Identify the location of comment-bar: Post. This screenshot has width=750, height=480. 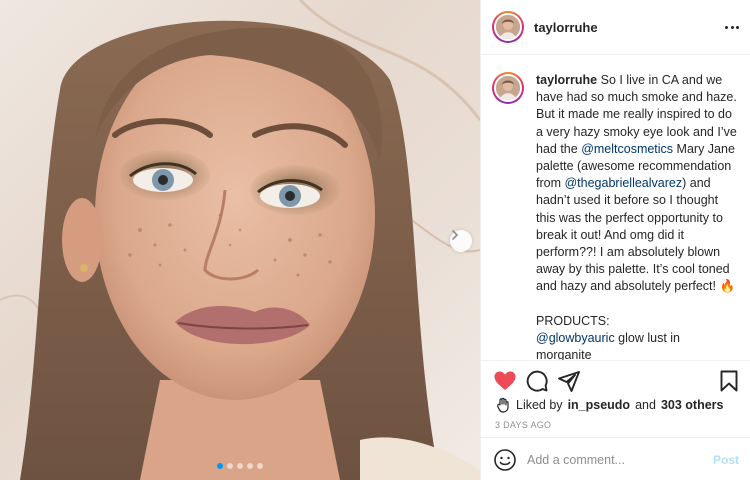
(615, 458).